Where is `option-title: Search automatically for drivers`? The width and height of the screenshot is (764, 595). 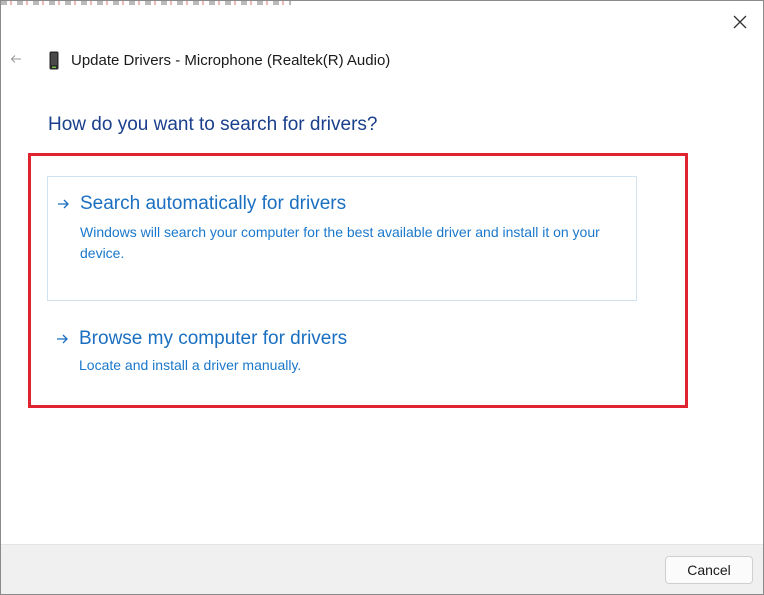 option-title: Search automatically for drivers is located at coordinates (213, 203).